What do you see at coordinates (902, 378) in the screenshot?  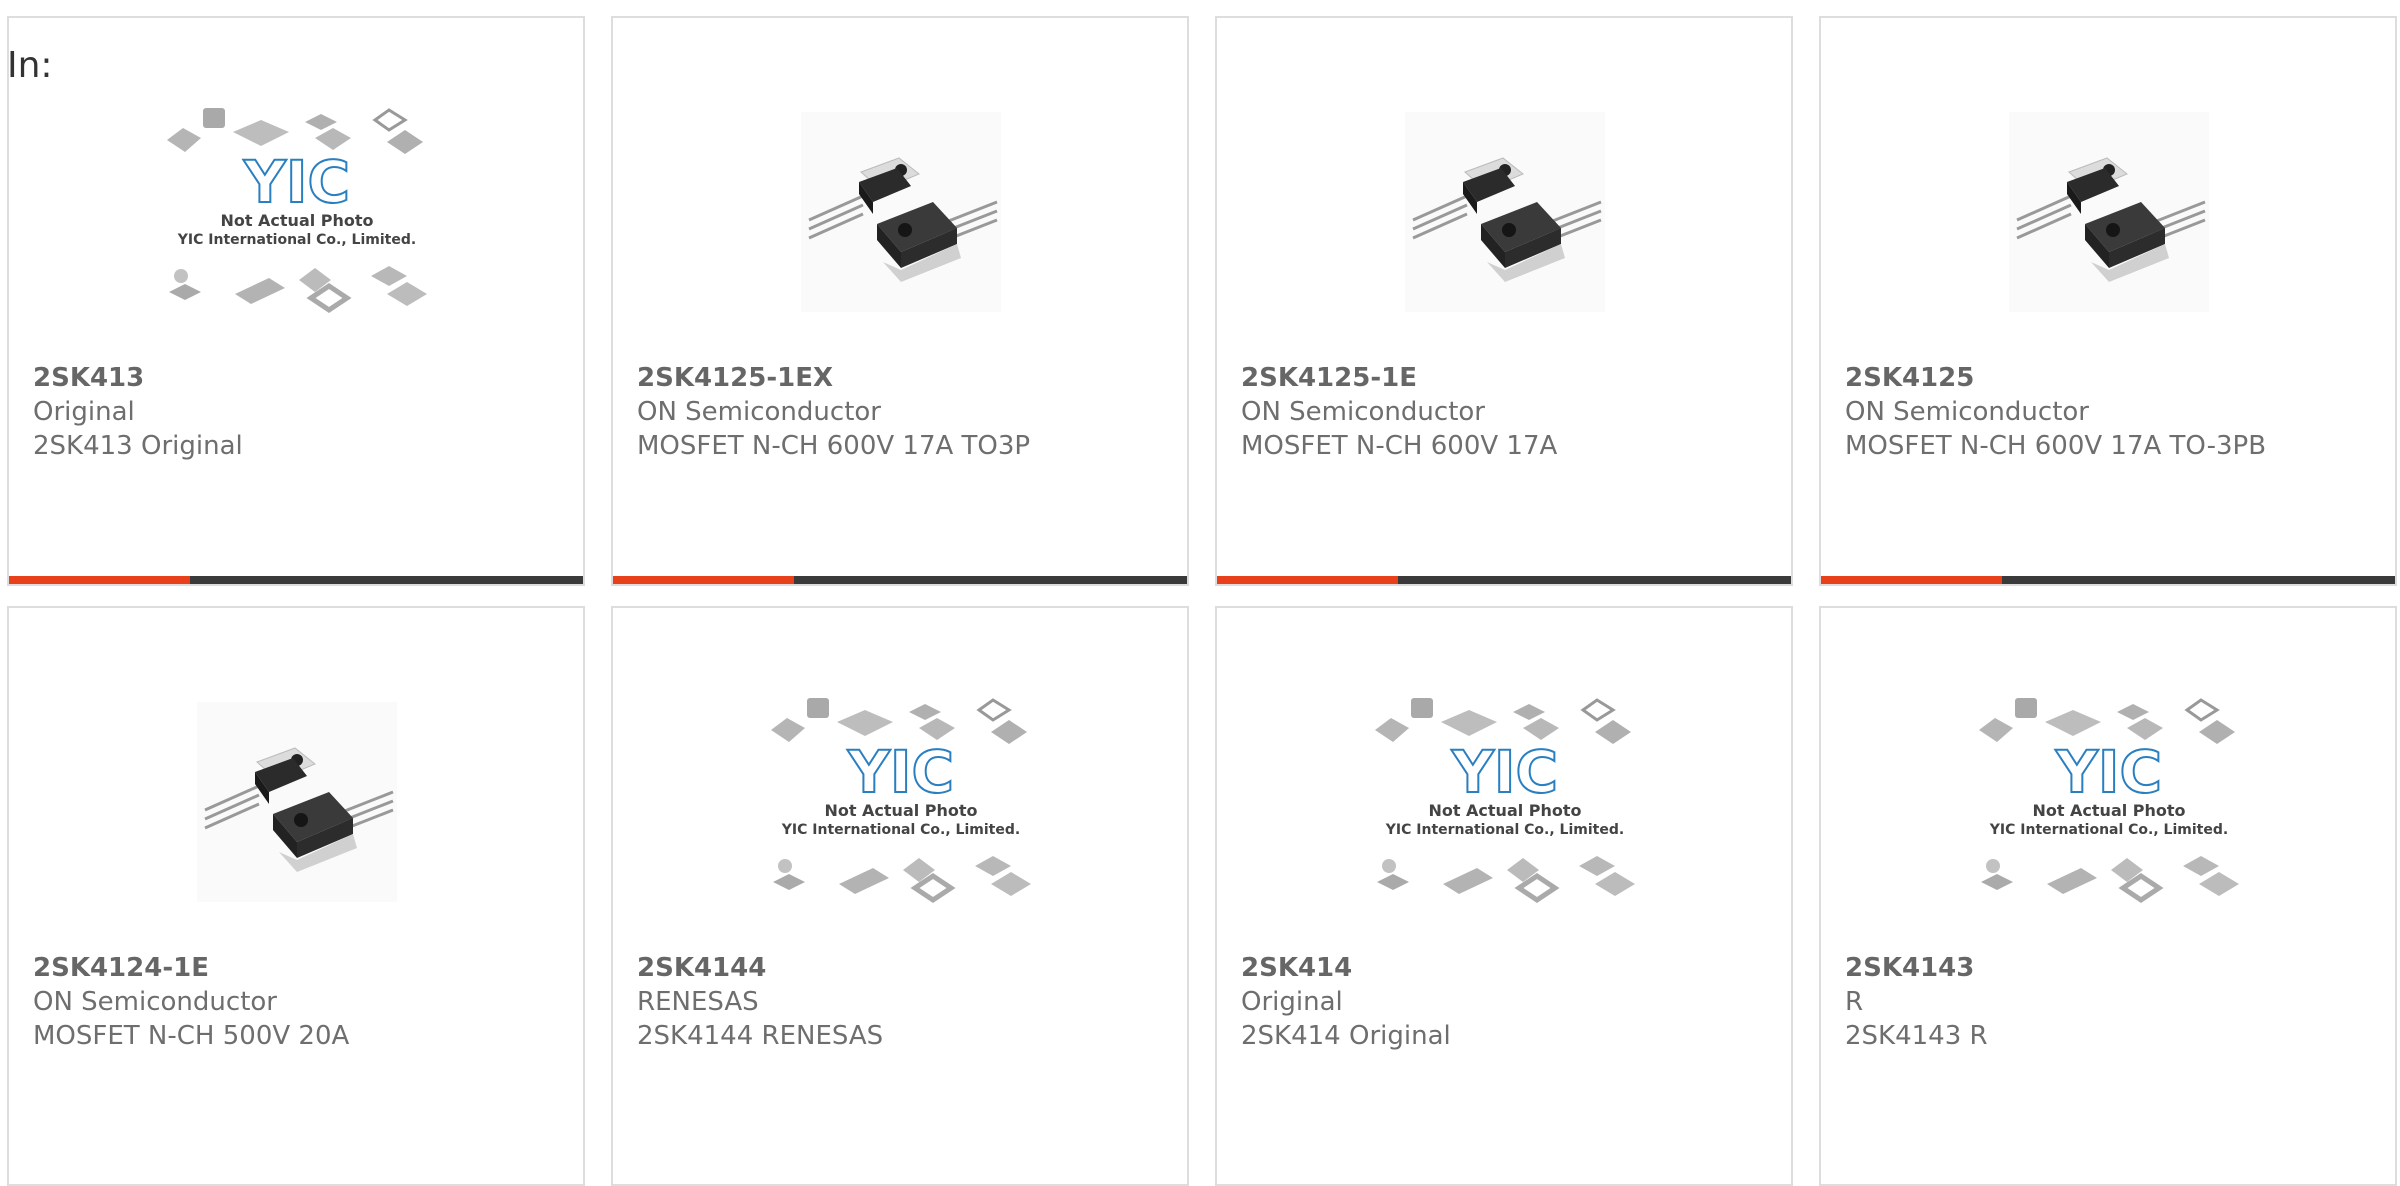 I see `part-number-link: 2SK4125-1EX` at bounding box center [902, 378].